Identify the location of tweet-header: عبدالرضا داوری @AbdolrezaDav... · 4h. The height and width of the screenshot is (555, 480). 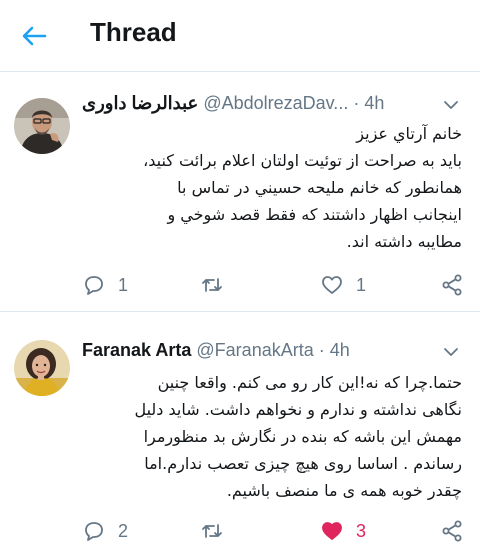
(272, 107).